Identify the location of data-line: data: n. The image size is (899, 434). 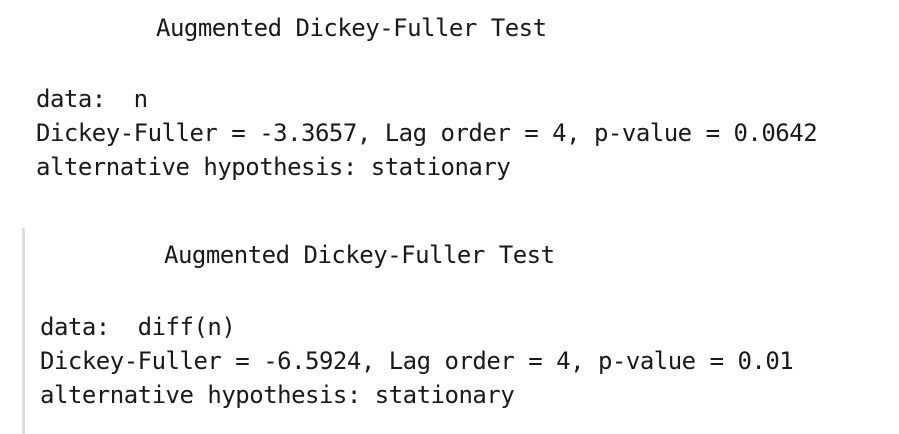
(92, 99).